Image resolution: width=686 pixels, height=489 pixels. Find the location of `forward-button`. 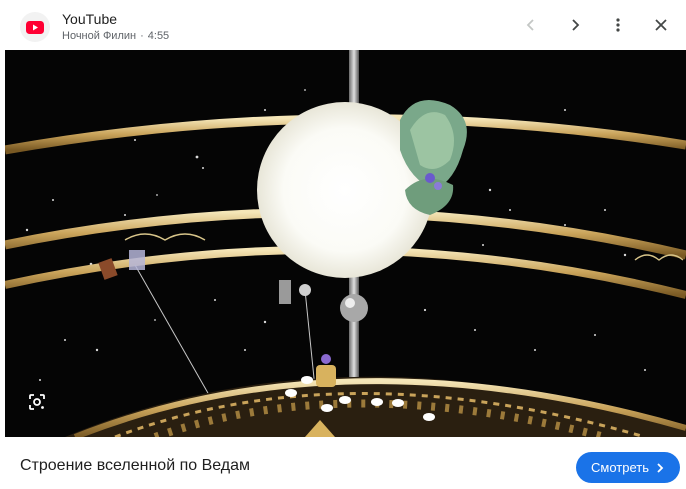

forward-button is located at coordinates (575, 25).